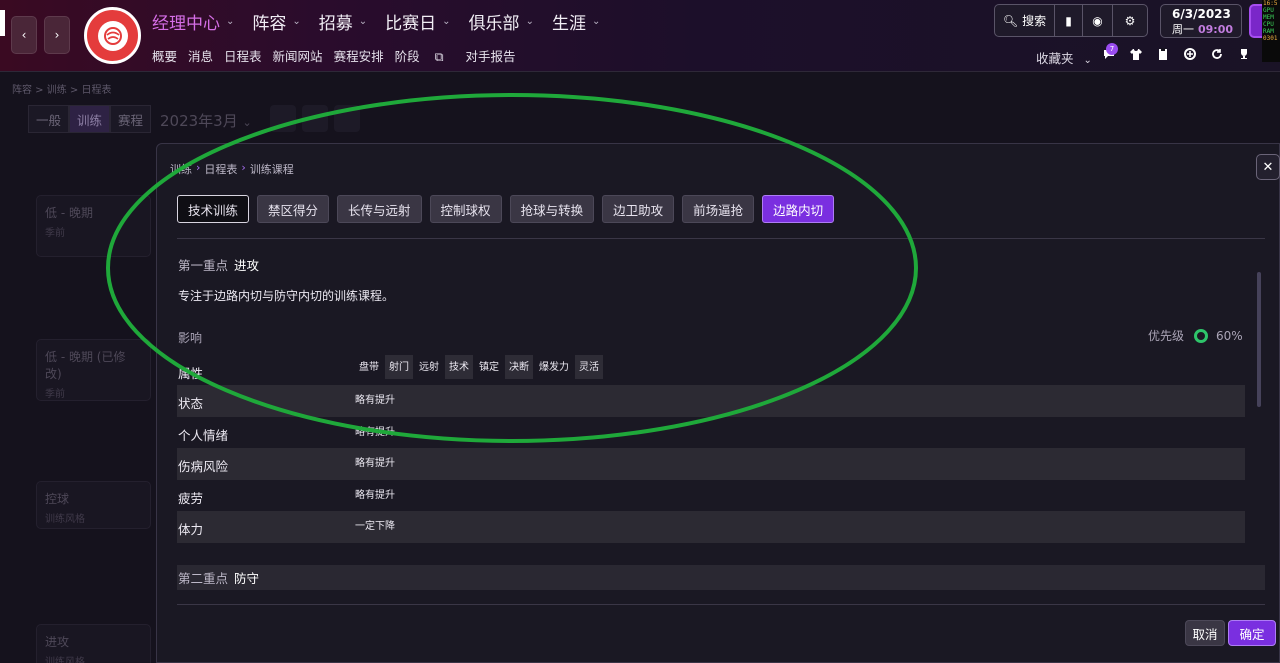  What do you see at coordinates (112, 35) in the screenshot?
I see `club-logo` at bounding box center [112, 35].